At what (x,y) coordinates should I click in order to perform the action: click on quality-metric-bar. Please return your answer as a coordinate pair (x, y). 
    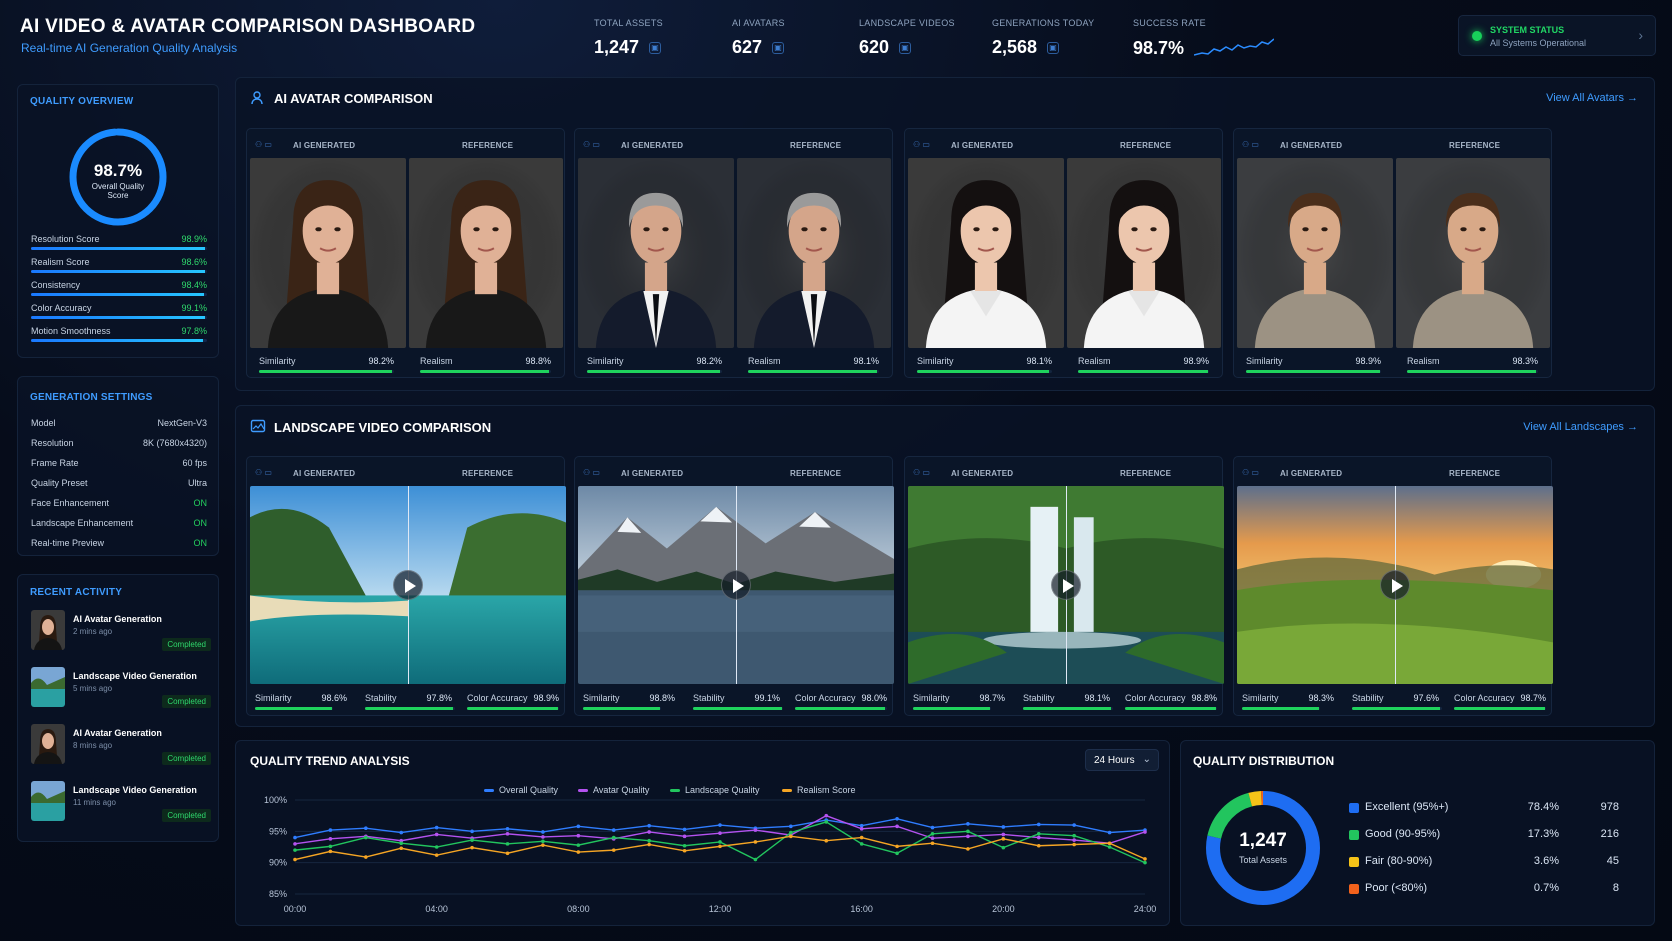
    Looking at the image, I should click on (119, 340).